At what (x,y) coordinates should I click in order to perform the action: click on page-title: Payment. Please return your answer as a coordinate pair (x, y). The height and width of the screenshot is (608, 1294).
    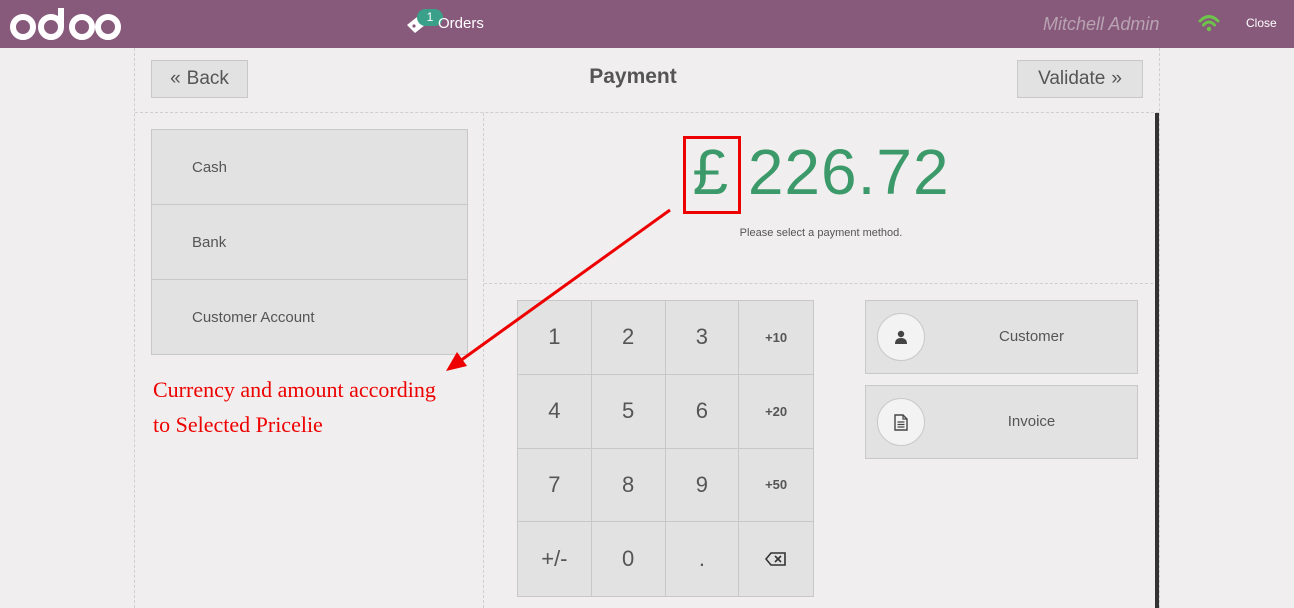
    Looking at the image, I should click on (633, 76).